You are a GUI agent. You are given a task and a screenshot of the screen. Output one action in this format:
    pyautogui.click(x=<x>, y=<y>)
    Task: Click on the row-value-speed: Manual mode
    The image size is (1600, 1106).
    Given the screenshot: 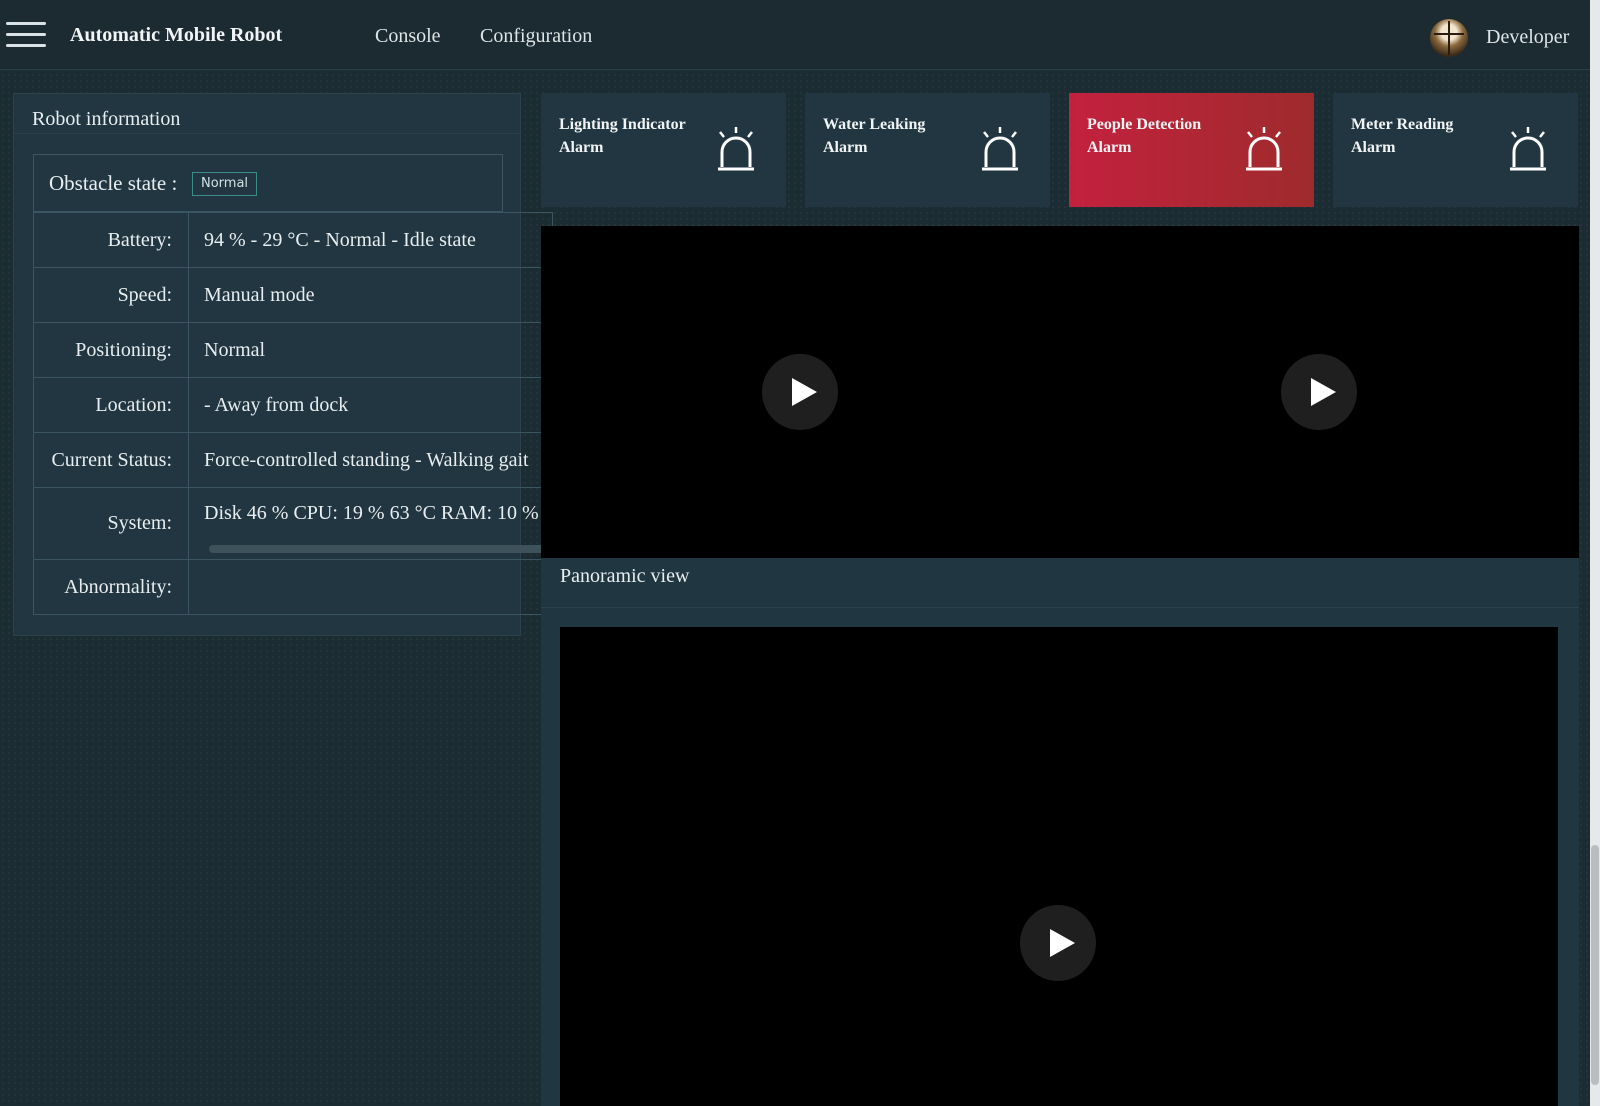 What is the action you would take?
    pyautogui.click(x=370, y=295)
    